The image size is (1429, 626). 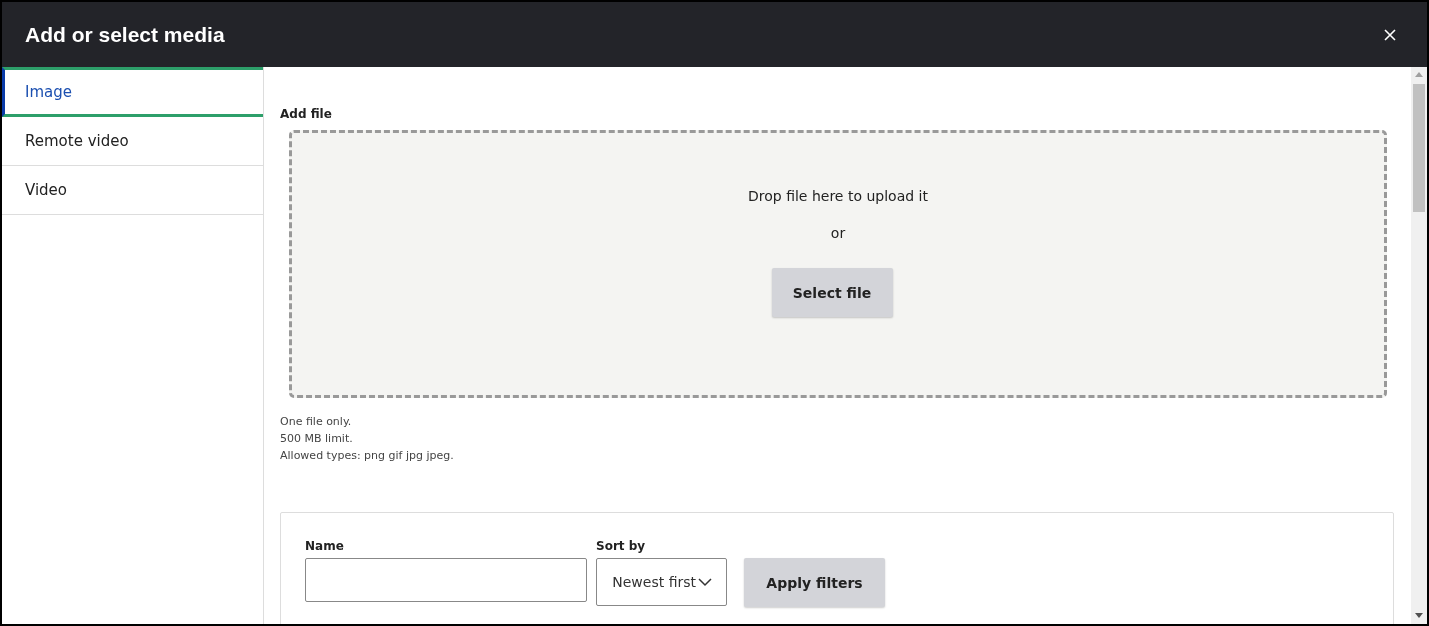 I want to click on close-icon, so click(x=1390, y=34).